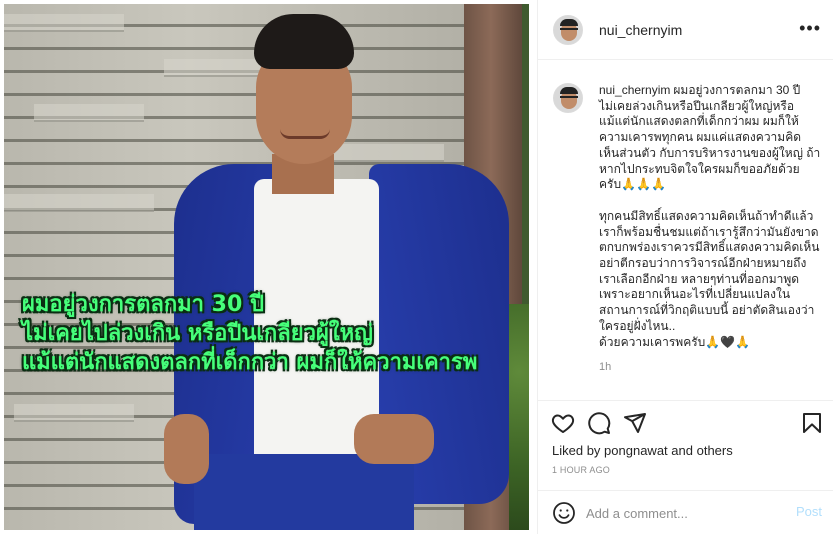  I want to click on likes-summary: Liked by pongnawat and others, so click(642, 450).